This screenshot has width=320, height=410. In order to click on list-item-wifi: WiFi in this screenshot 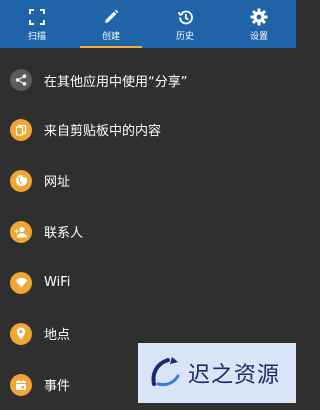, I will do `click(148, 282)`.